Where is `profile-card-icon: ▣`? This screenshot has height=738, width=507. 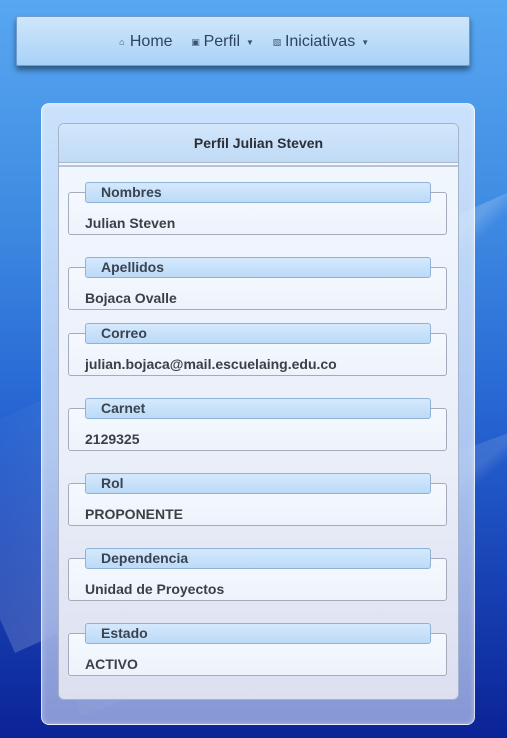
profile-card-icon: ▣ is located at coordinates (195, 41).